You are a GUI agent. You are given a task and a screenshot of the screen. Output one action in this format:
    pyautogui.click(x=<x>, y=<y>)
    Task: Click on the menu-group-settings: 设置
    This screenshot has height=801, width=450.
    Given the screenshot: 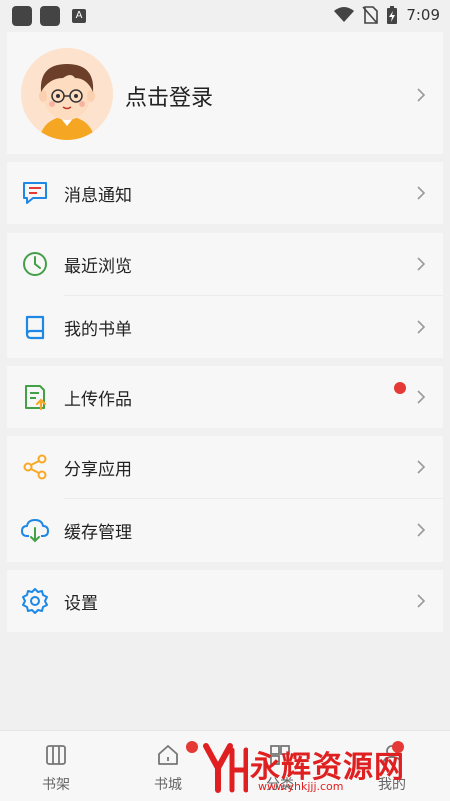 What is the action you would take?
    pyautogui.click(x=225, y=601)
    